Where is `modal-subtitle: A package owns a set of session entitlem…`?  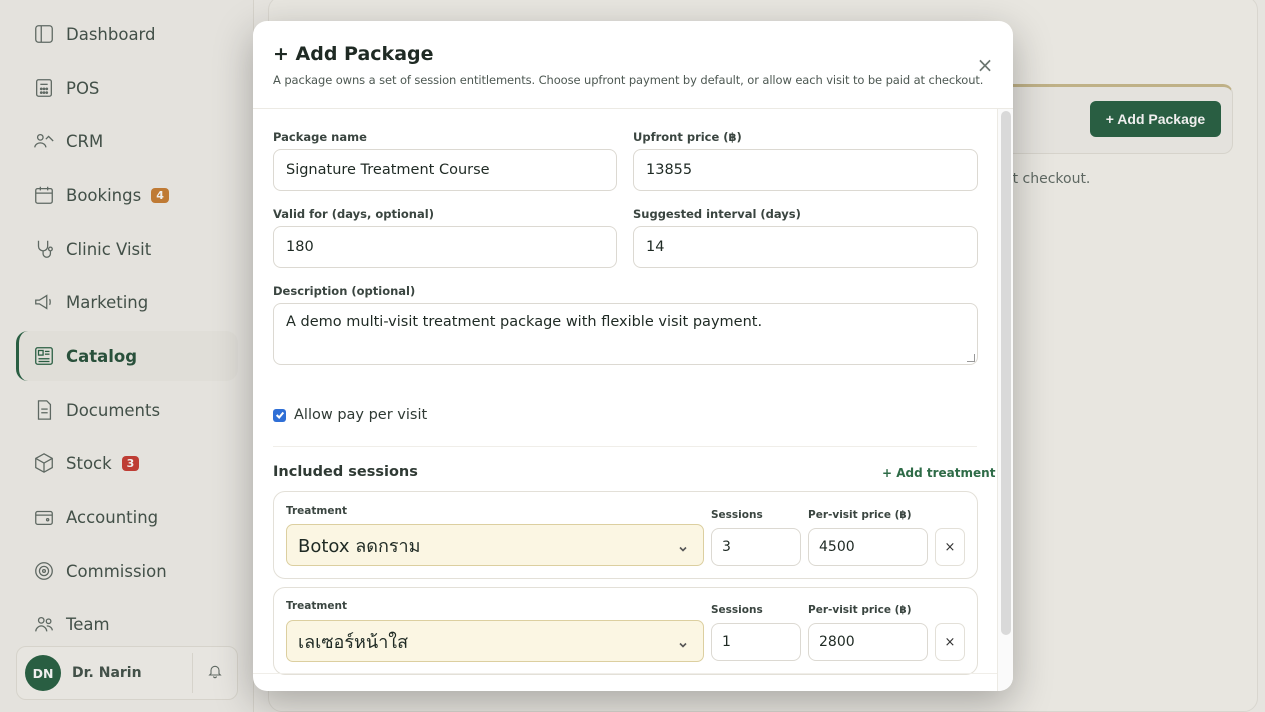
modal-subtitle: A package owns a set of session entitlem… is located at coordinates (628, 80).